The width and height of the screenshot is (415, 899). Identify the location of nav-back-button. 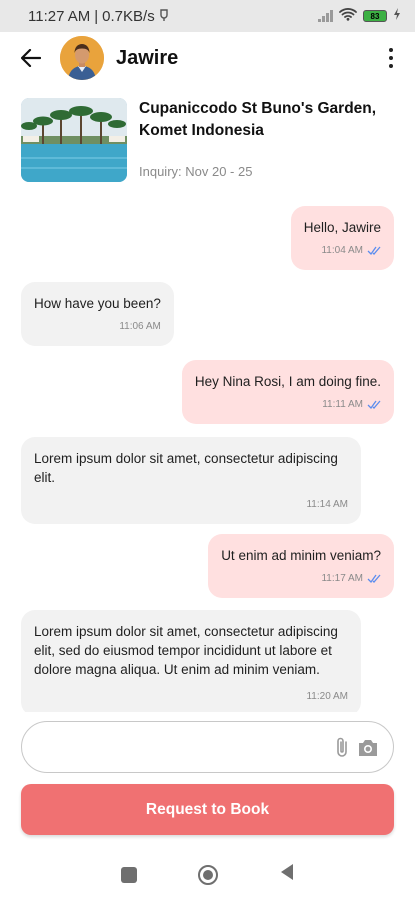
(287, 874).